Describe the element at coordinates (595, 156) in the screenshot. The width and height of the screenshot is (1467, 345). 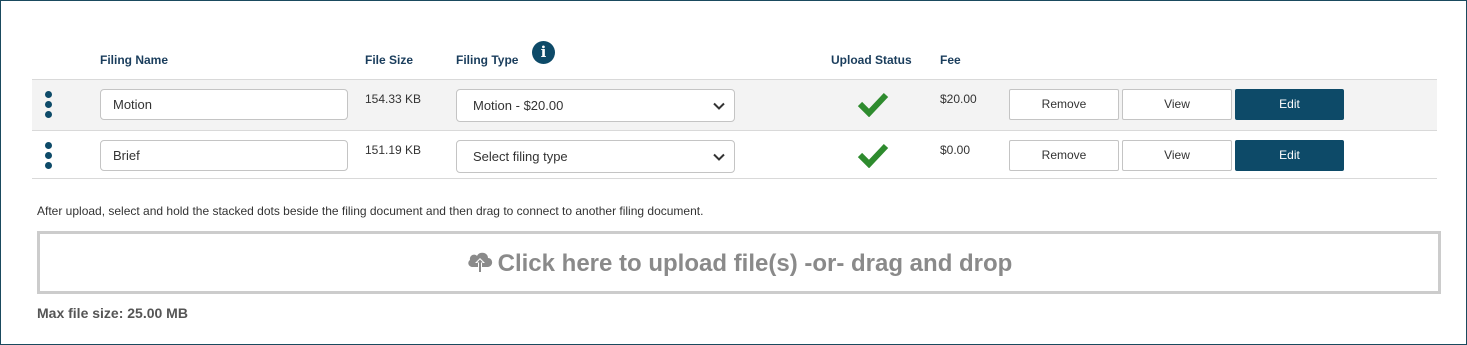
I see `filing-type-select: Select filing type` at that location.